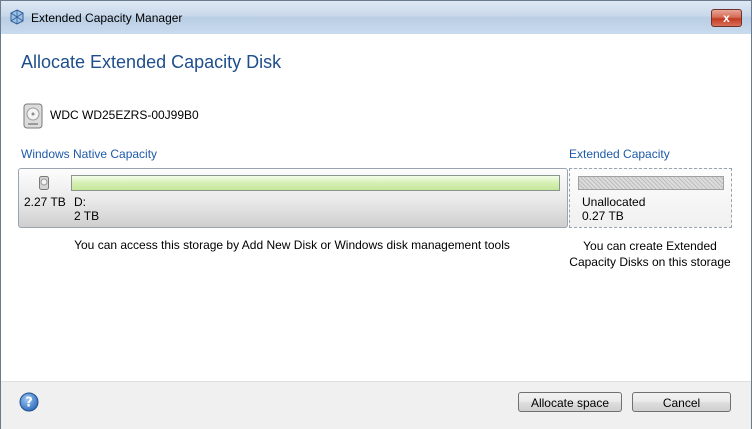 The width and height of the screenshot is (752, 429). What do you see at coordinates (619, 154) in the screenshot?
I see `extended-capacity-label: Extended Capacity` at bounding box center [619, 154].